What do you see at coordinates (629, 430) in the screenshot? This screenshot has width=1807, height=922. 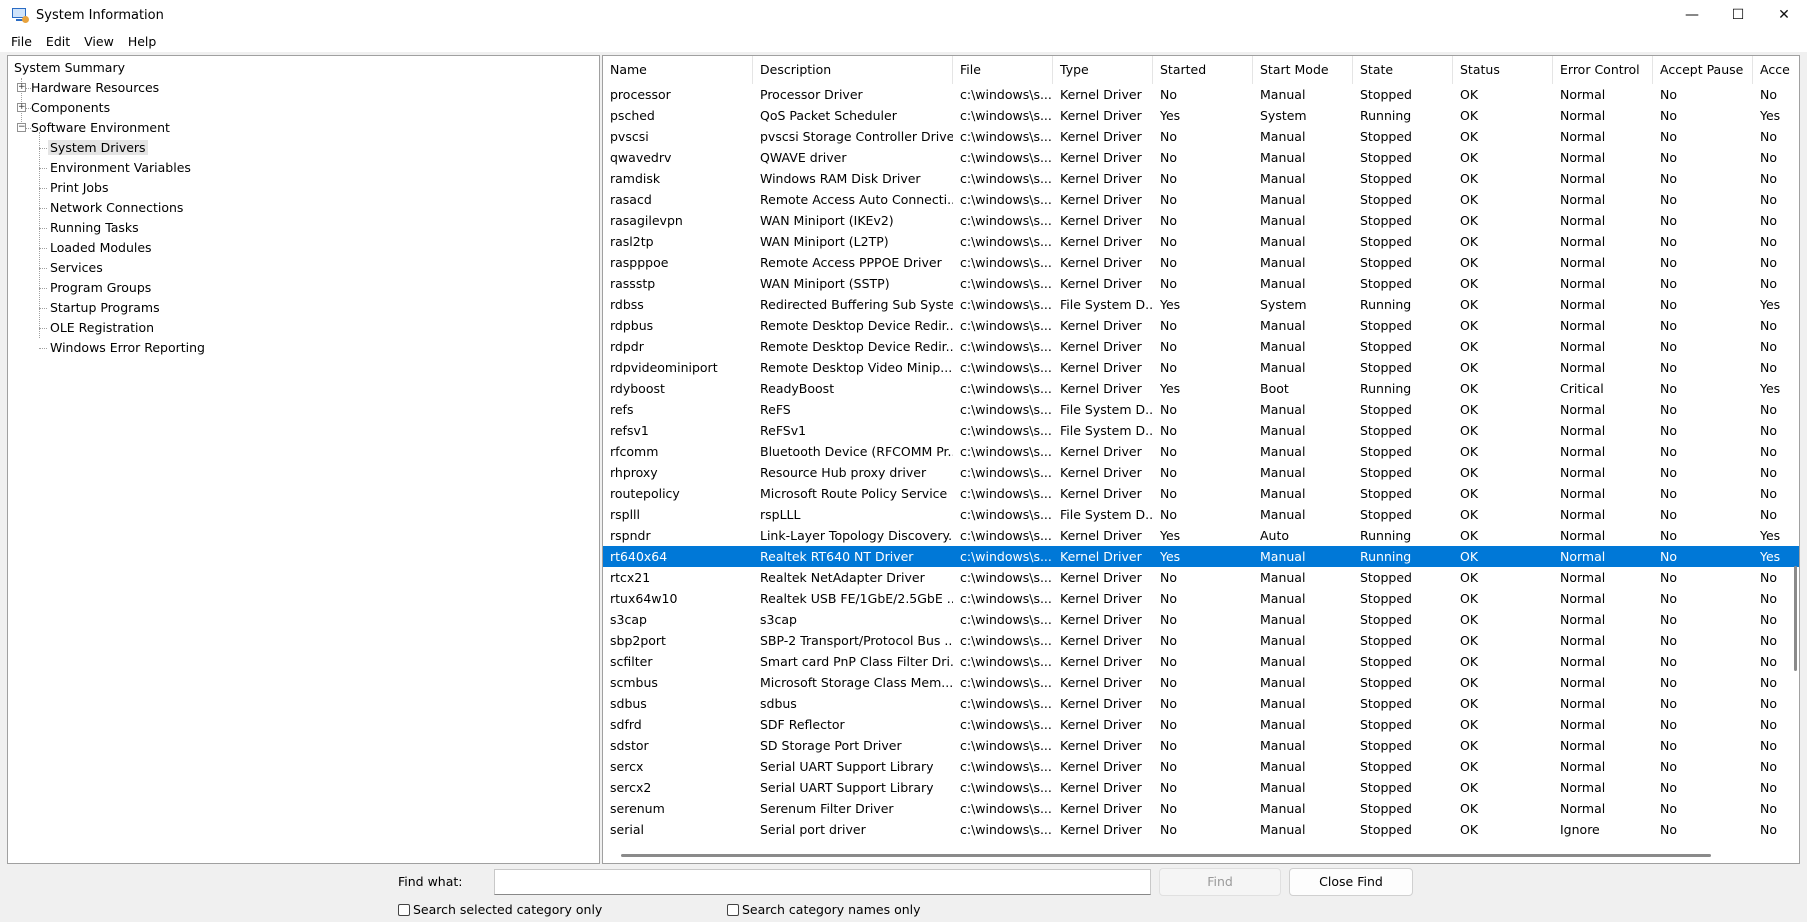 I see `cell-name: refsv1` at bounding box center [629, 430].